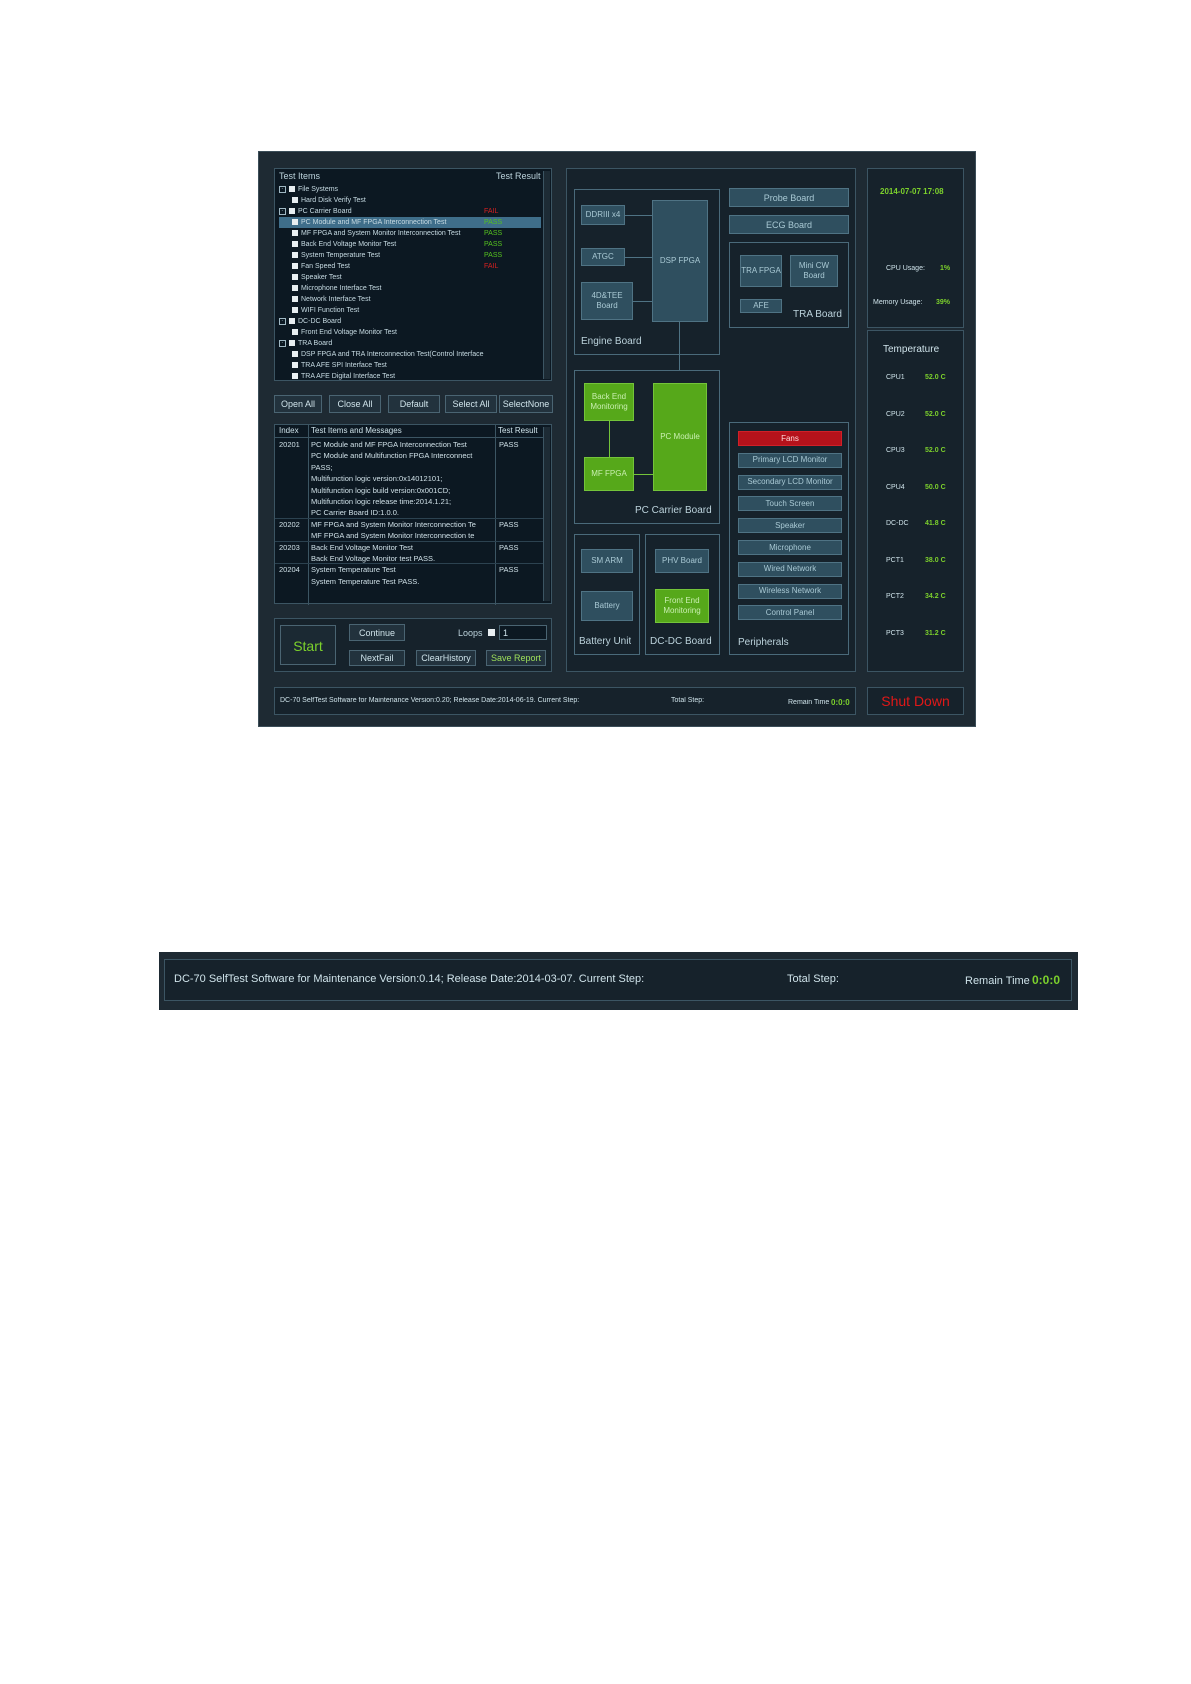  Describe the element at coordinates (609, 402) in the screenshot. I see `back-end-monitoring-box: Back End Monitoring` at that location.